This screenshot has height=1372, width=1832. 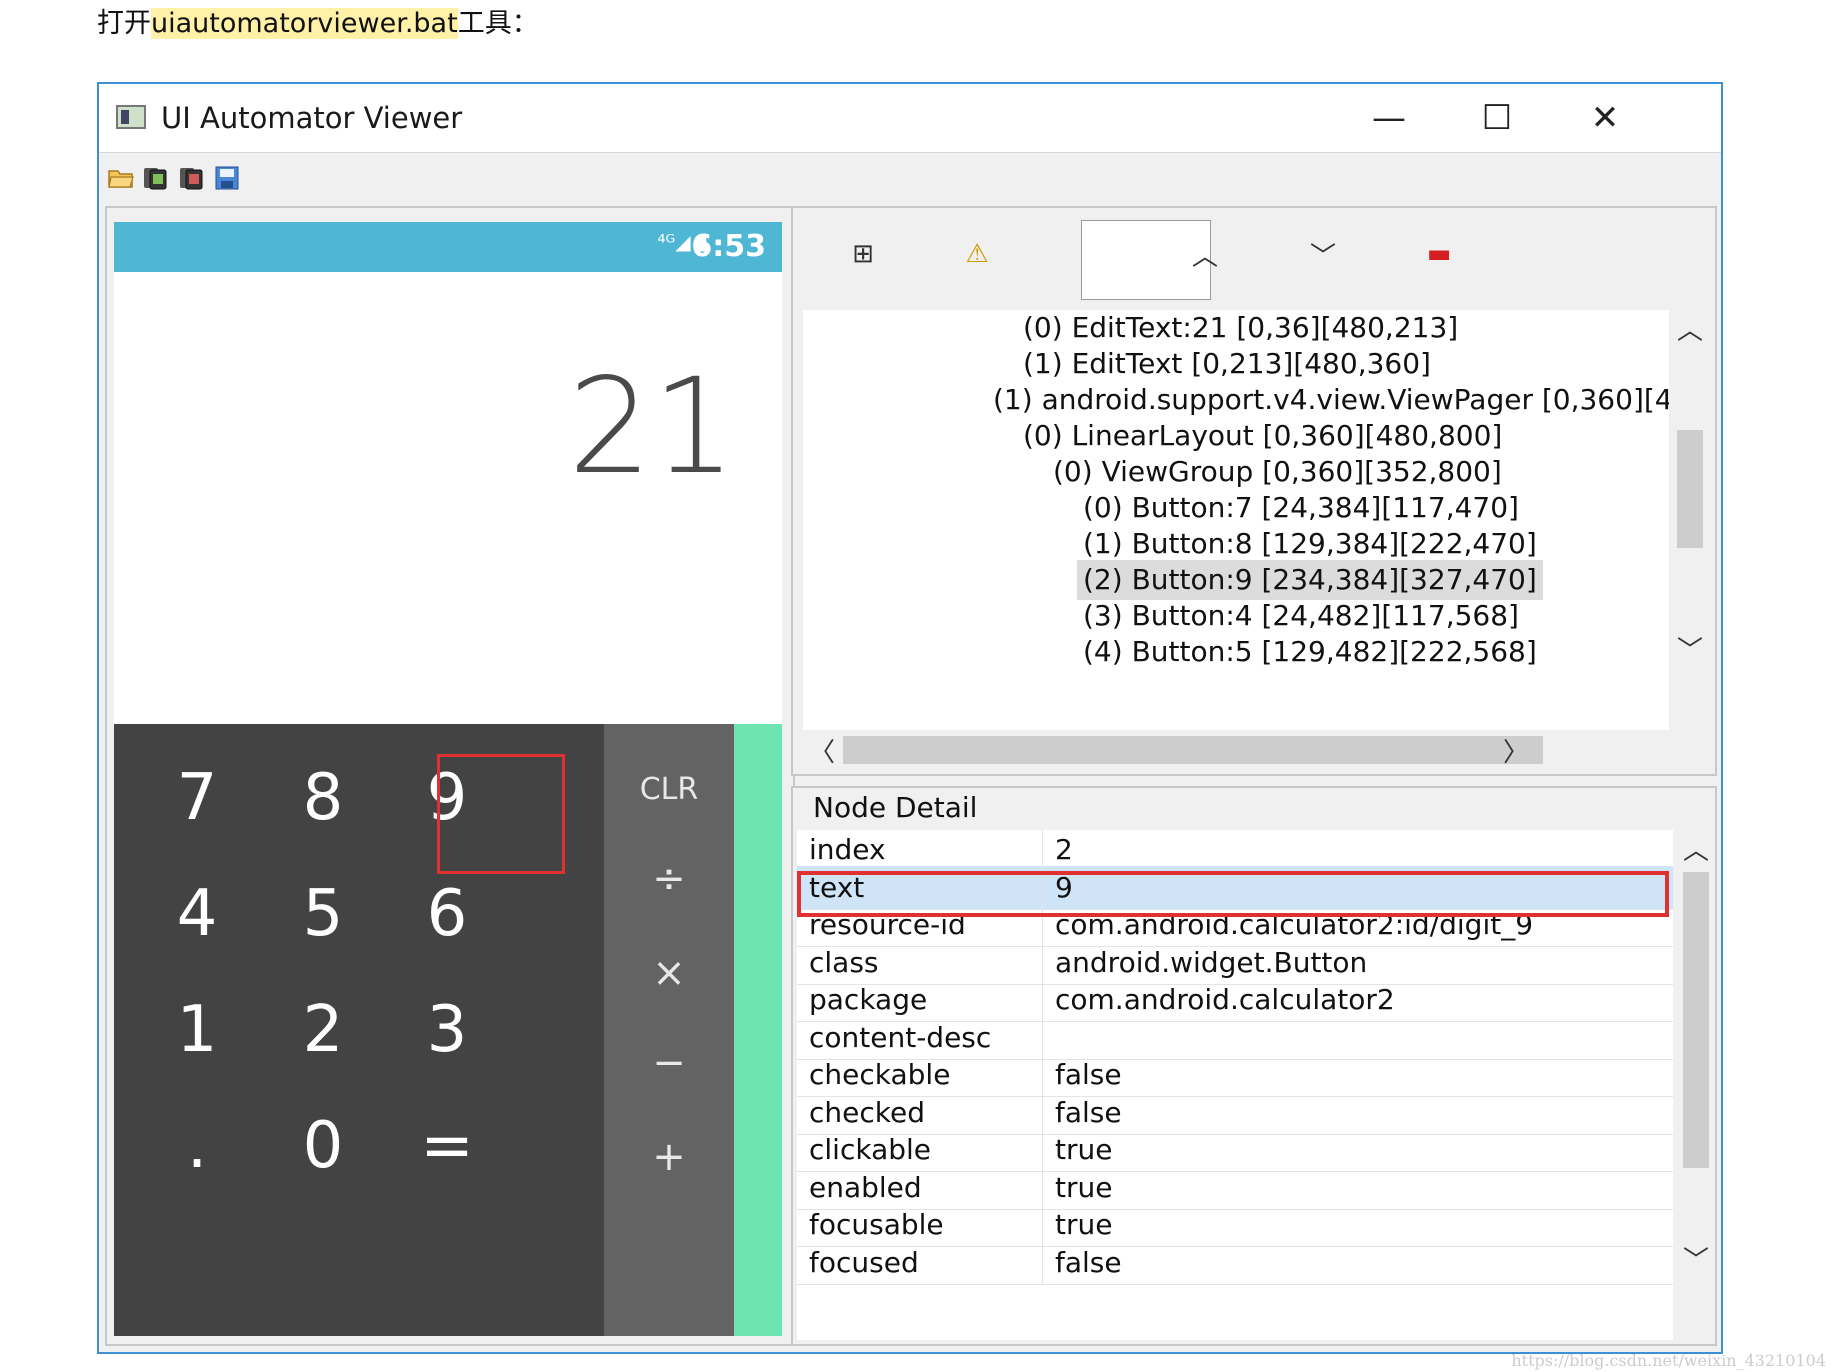 I want to click on calculator-display: 21, so click(x=652, y=427).